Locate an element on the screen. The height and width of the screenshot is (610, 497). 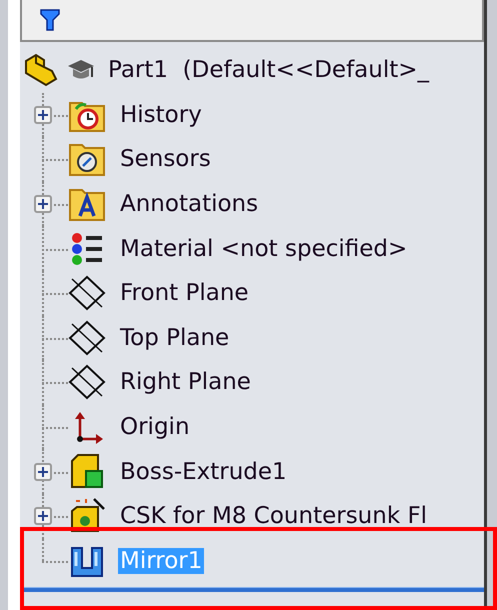
tree-item-label: Right Plane is located at coordinates (185, 382).